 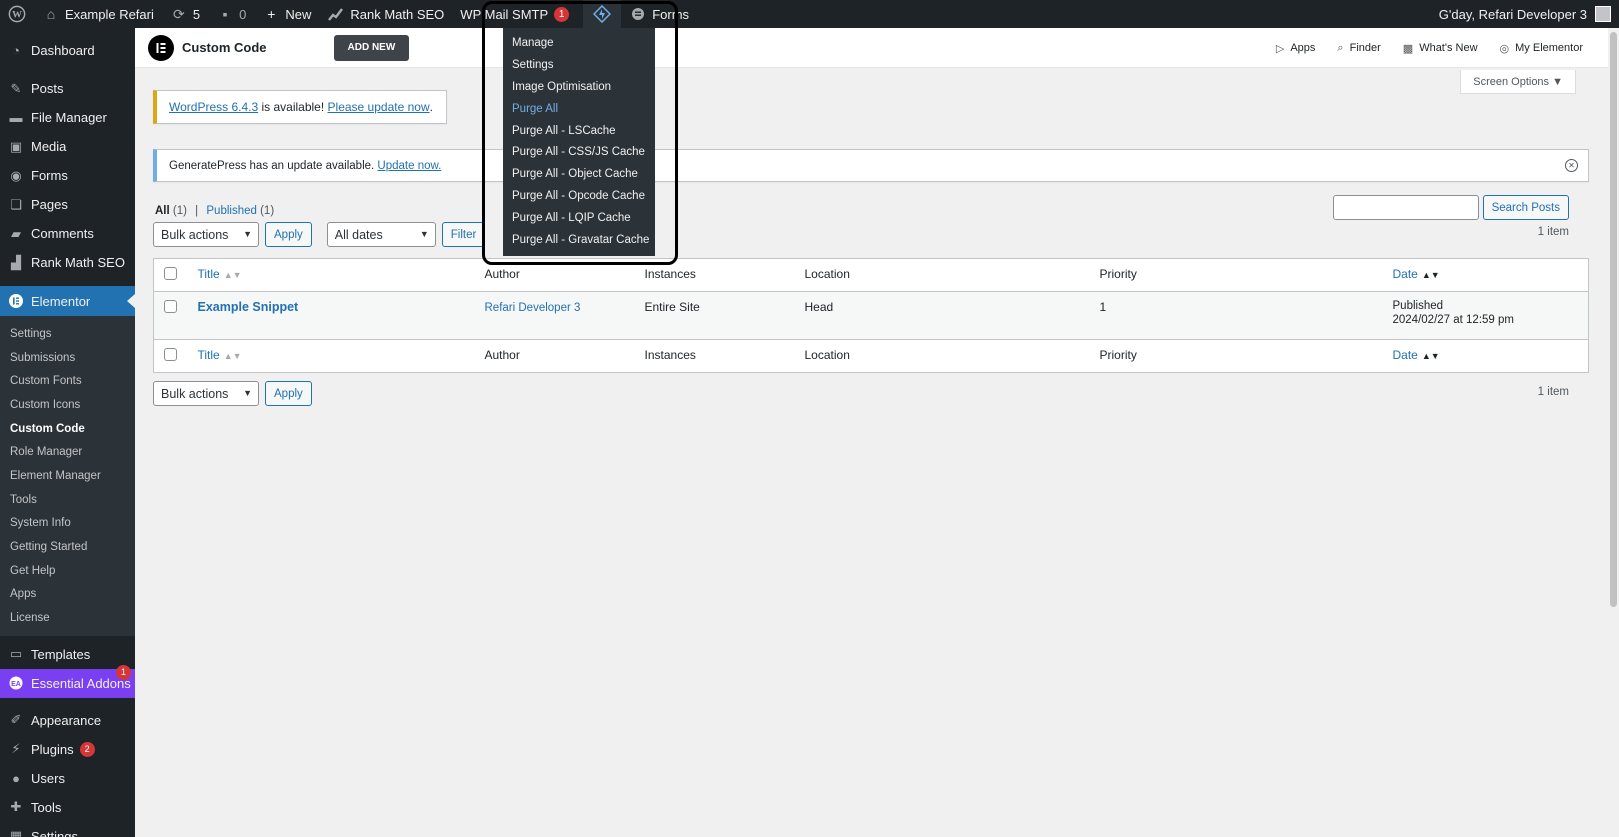 I want to click on menu-item-image-optimisation: Image Optimisation, so click(x=579, y=87).